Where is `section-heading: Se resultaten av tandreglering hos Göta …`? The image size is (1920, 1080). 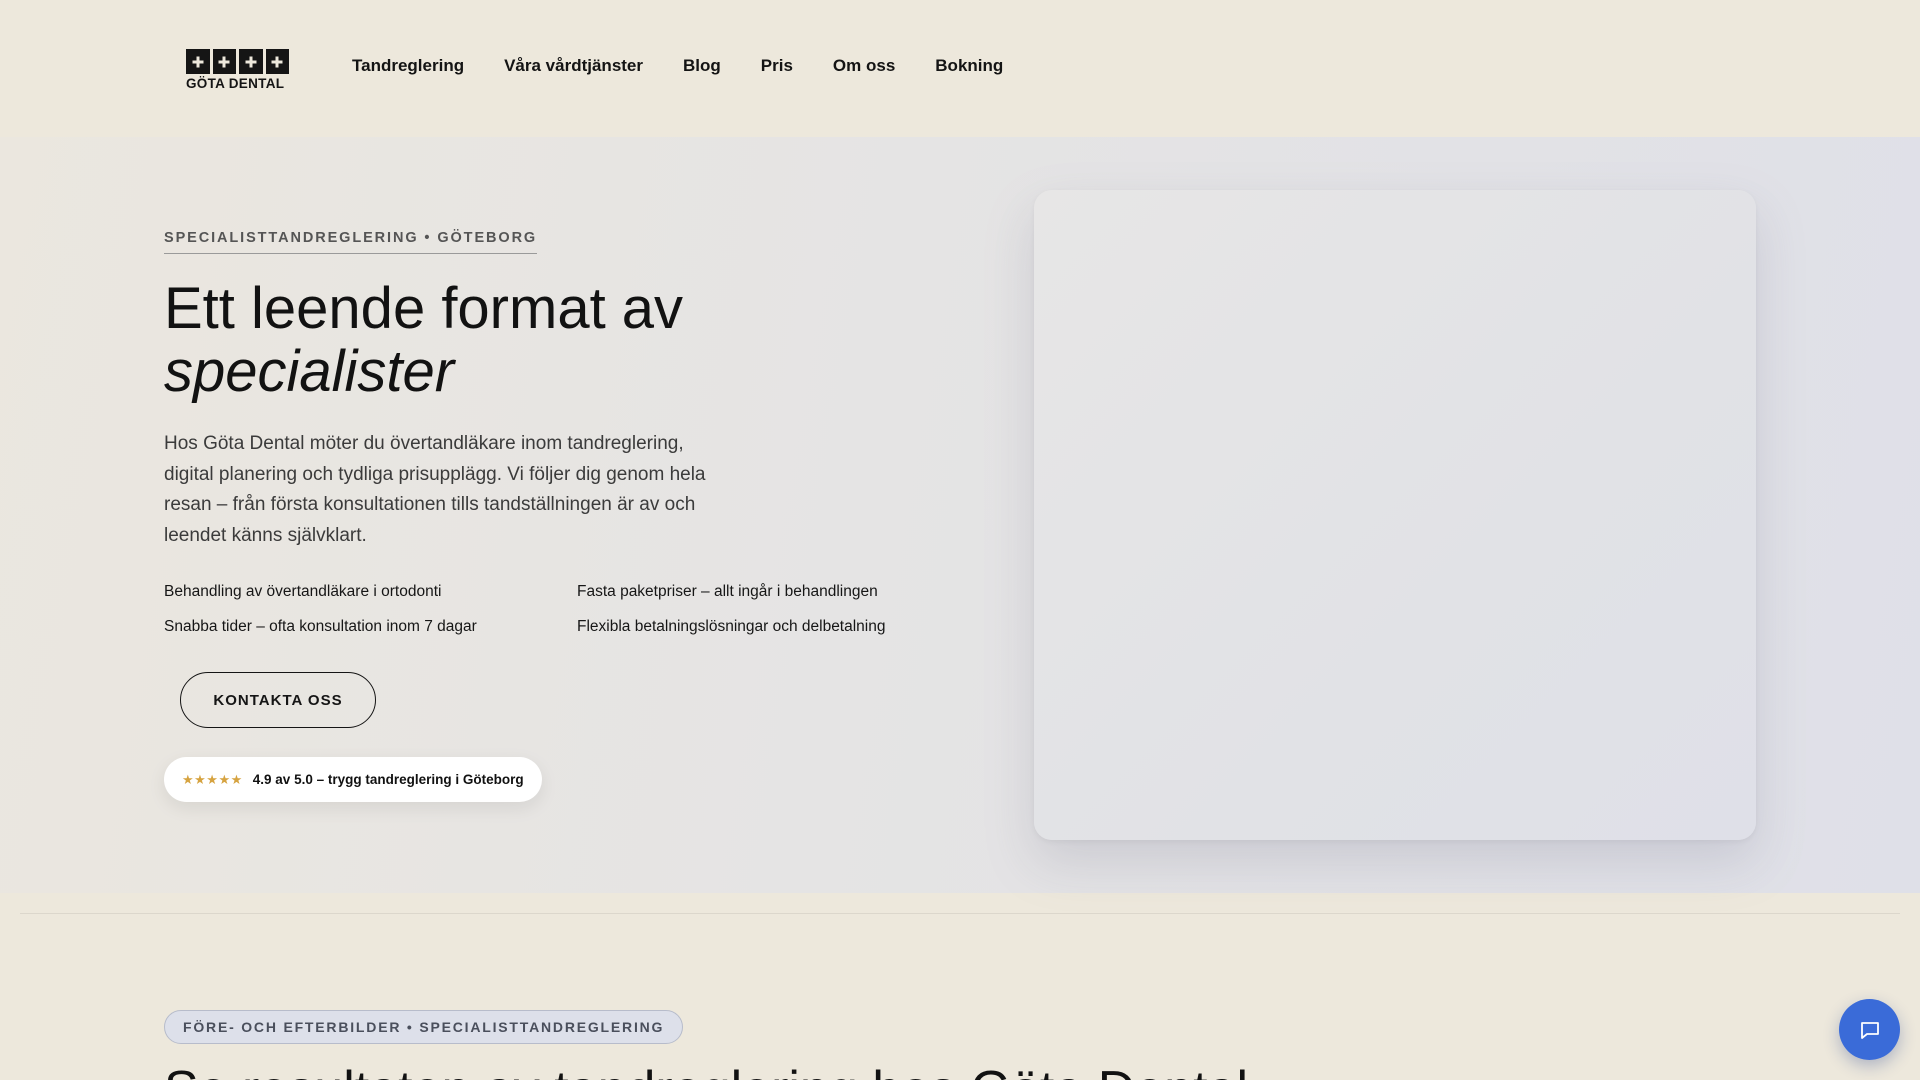
section-heading: Se resultaten av tandreglering hos Göta … is located at coordinates (706, 1070).